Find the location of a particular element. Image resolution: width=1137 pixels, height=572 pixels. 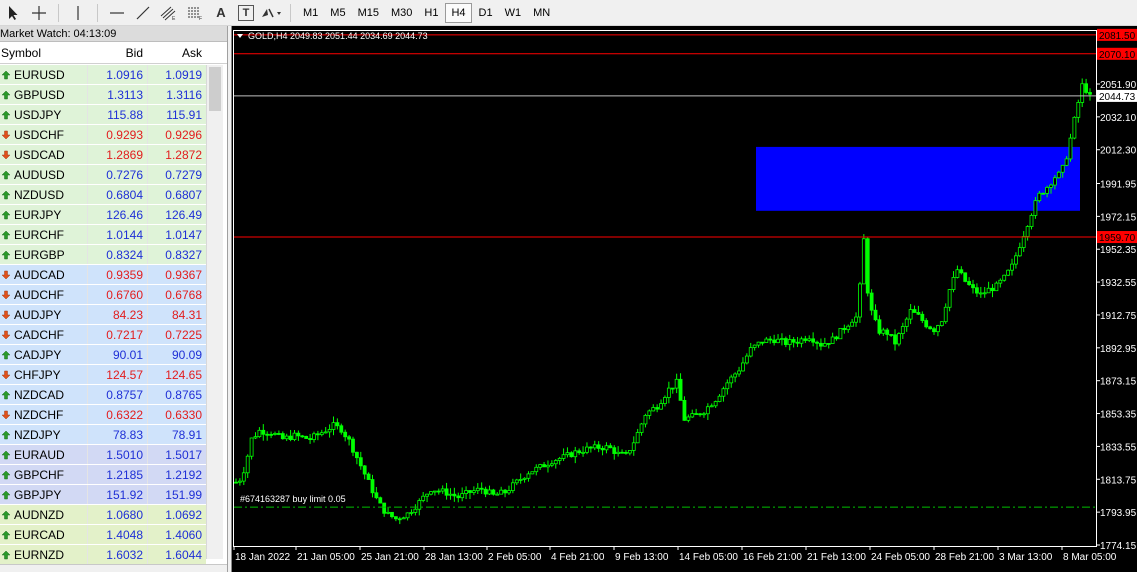

down-arrow-icon is located at coordinates (6, 414).